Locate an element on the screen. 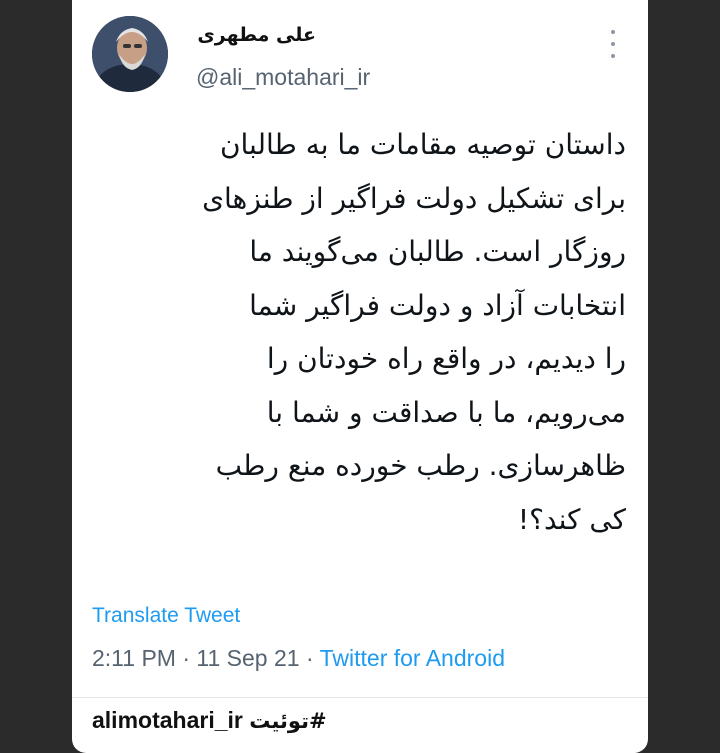 This screenshot has height=753, width=720. tweet-time: 2:11 PM is located at coordinates (134, 658).